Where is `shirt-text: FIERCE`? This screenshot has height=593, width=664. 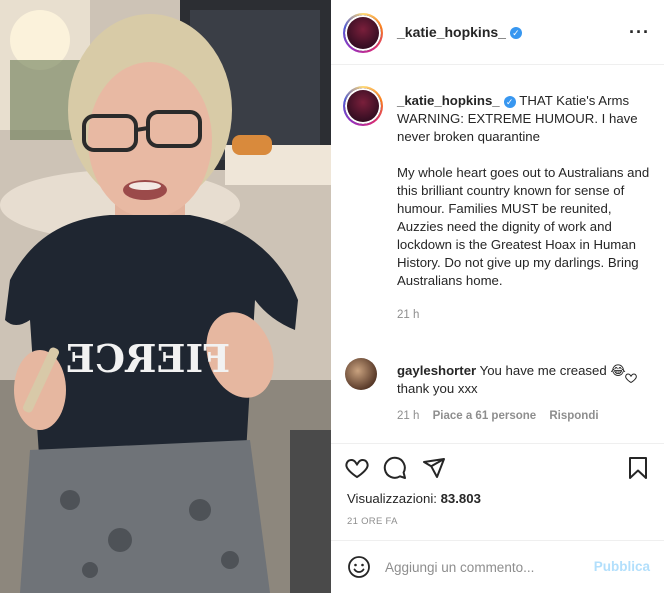
shirt-text: FIERCE is located at coordinates (148, 358).